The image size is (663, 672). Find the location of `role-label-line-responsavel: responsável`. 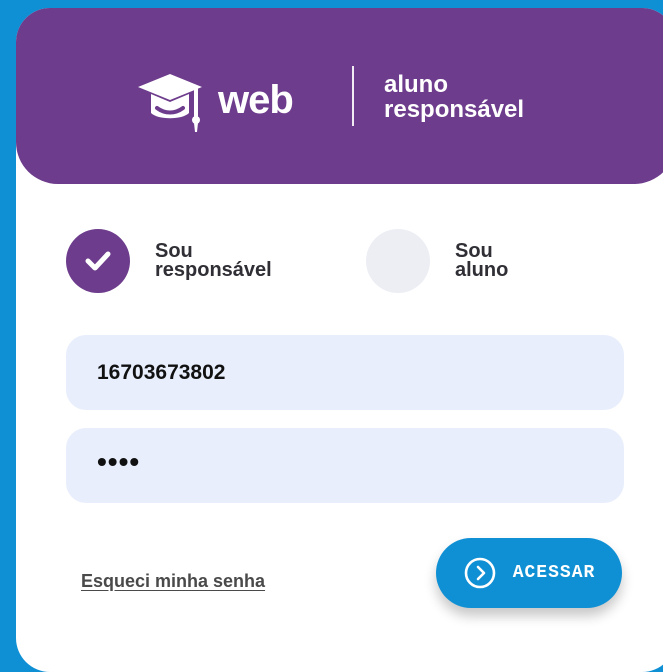

role-label-line-responsavel: responsável is located at coordinates (213, 270).